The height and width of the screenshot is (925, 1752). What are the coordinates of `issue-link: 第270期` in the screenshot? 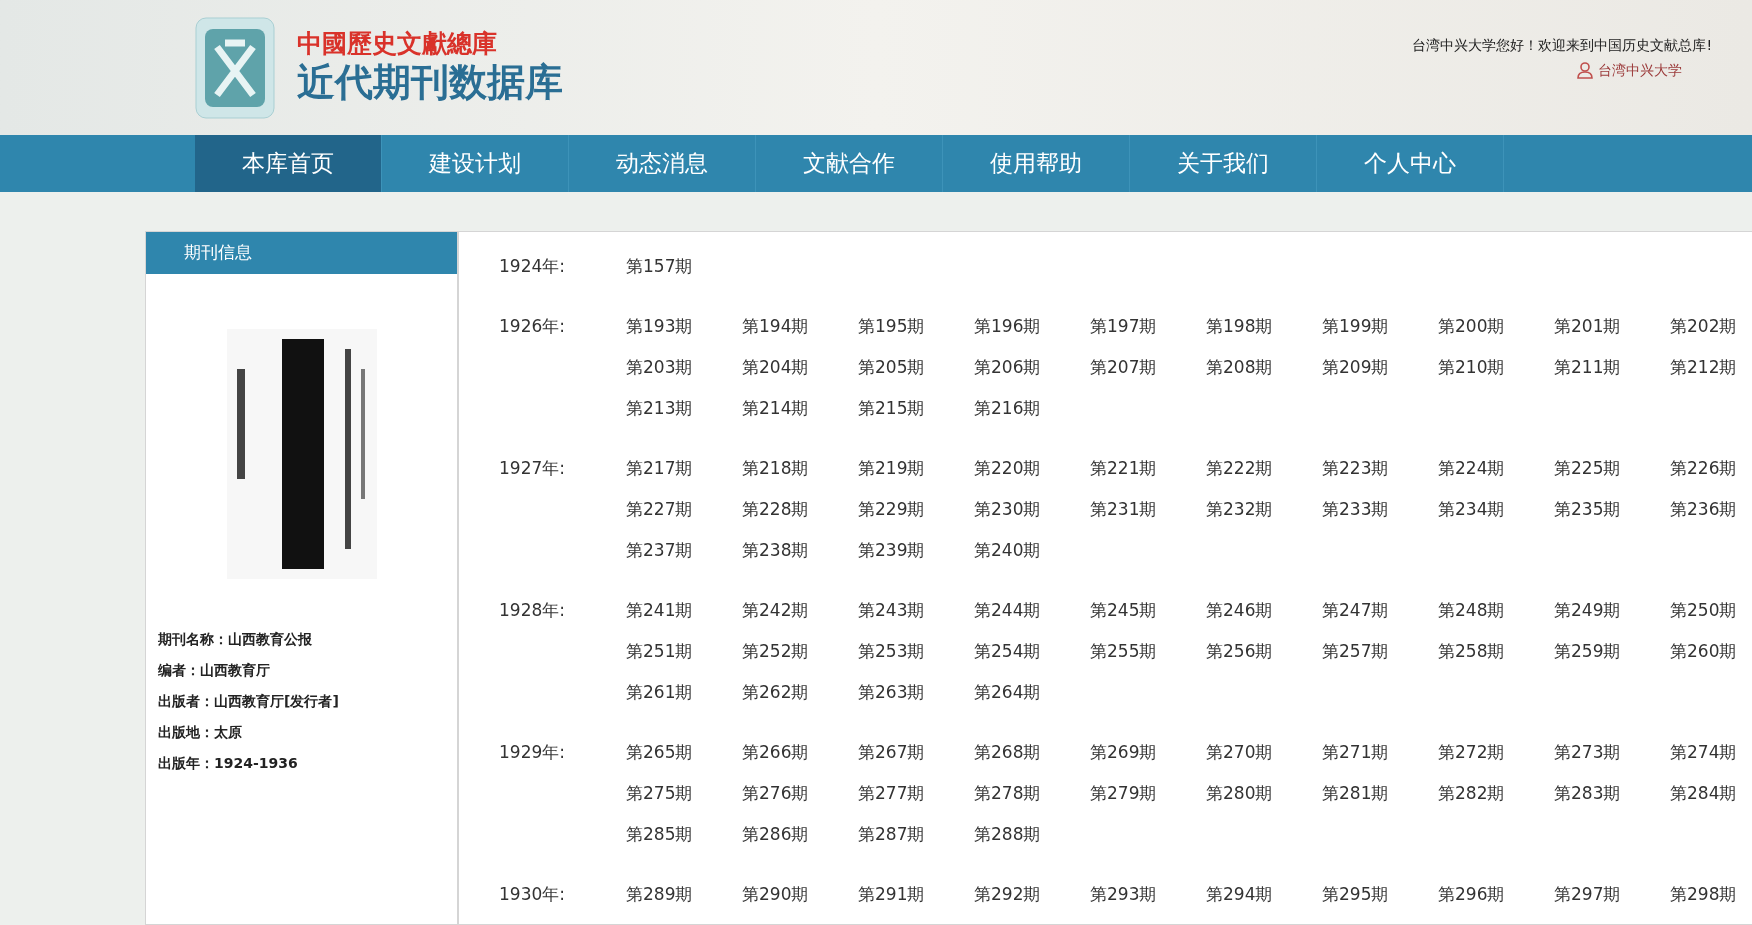 It's located at (1264, 752).